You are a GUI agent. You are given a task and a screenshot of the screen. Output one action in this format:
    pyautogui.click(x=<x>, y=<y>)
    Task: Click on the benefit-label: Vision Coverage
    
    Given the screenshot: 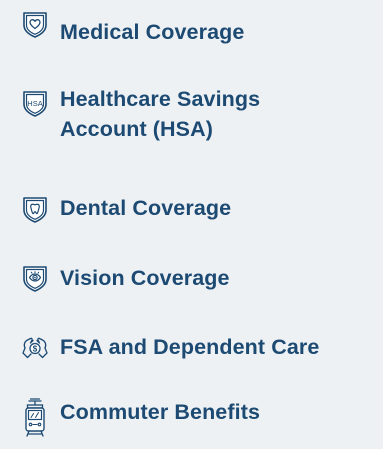 What is the action you would take?
    pyautogui.click(x=145, y=278)
    